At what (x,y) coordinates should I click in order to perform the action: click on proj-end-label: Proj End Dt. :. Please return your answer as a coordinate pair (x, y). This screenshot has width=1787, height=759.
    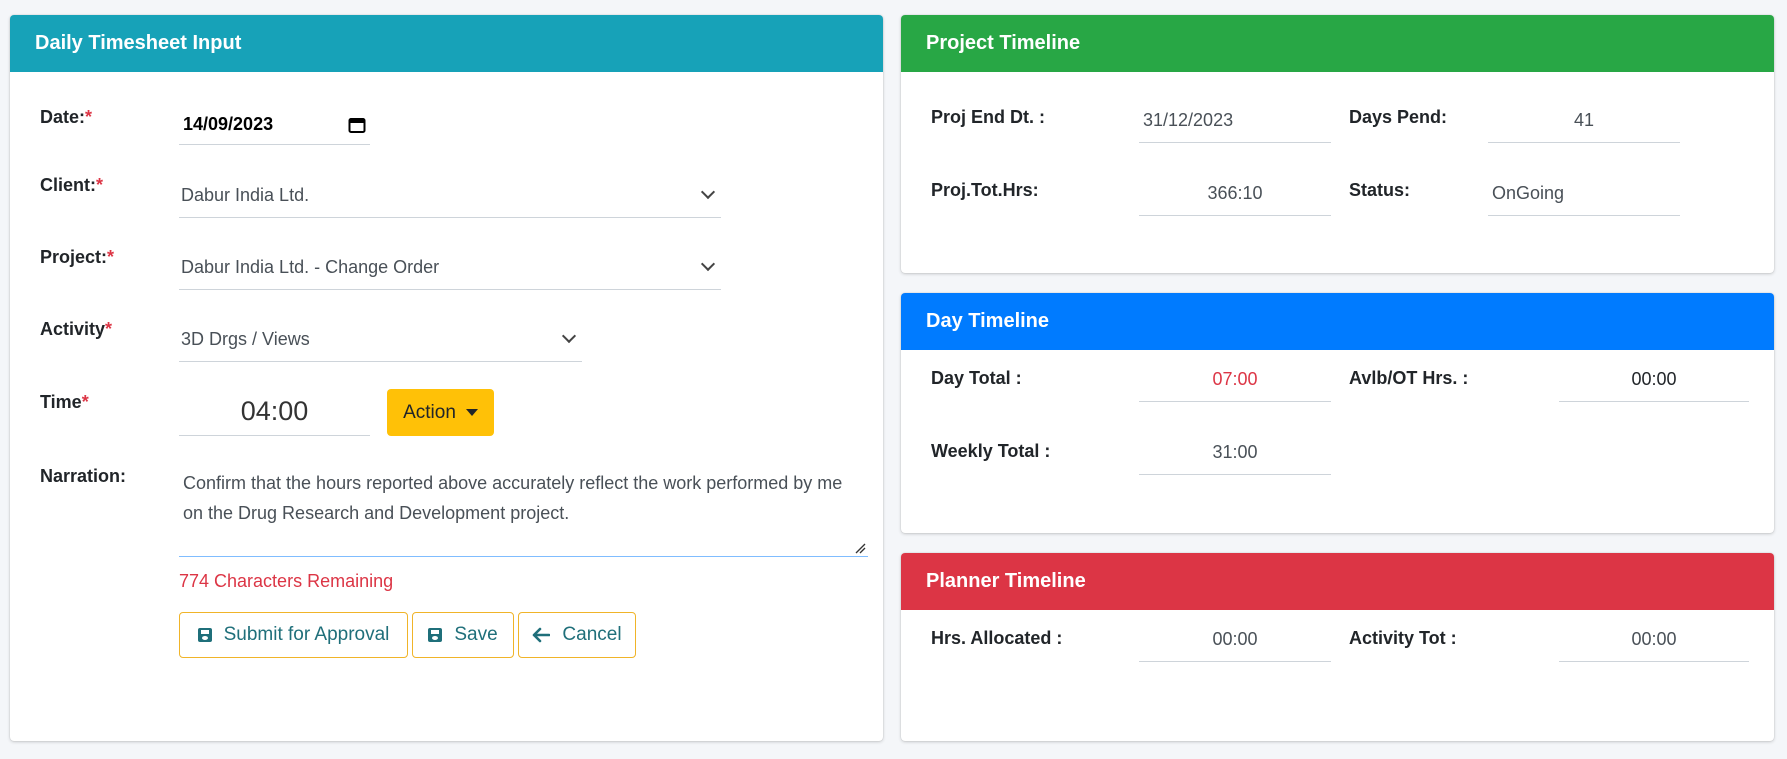
    Looking at the image, I should click on (988, 117).